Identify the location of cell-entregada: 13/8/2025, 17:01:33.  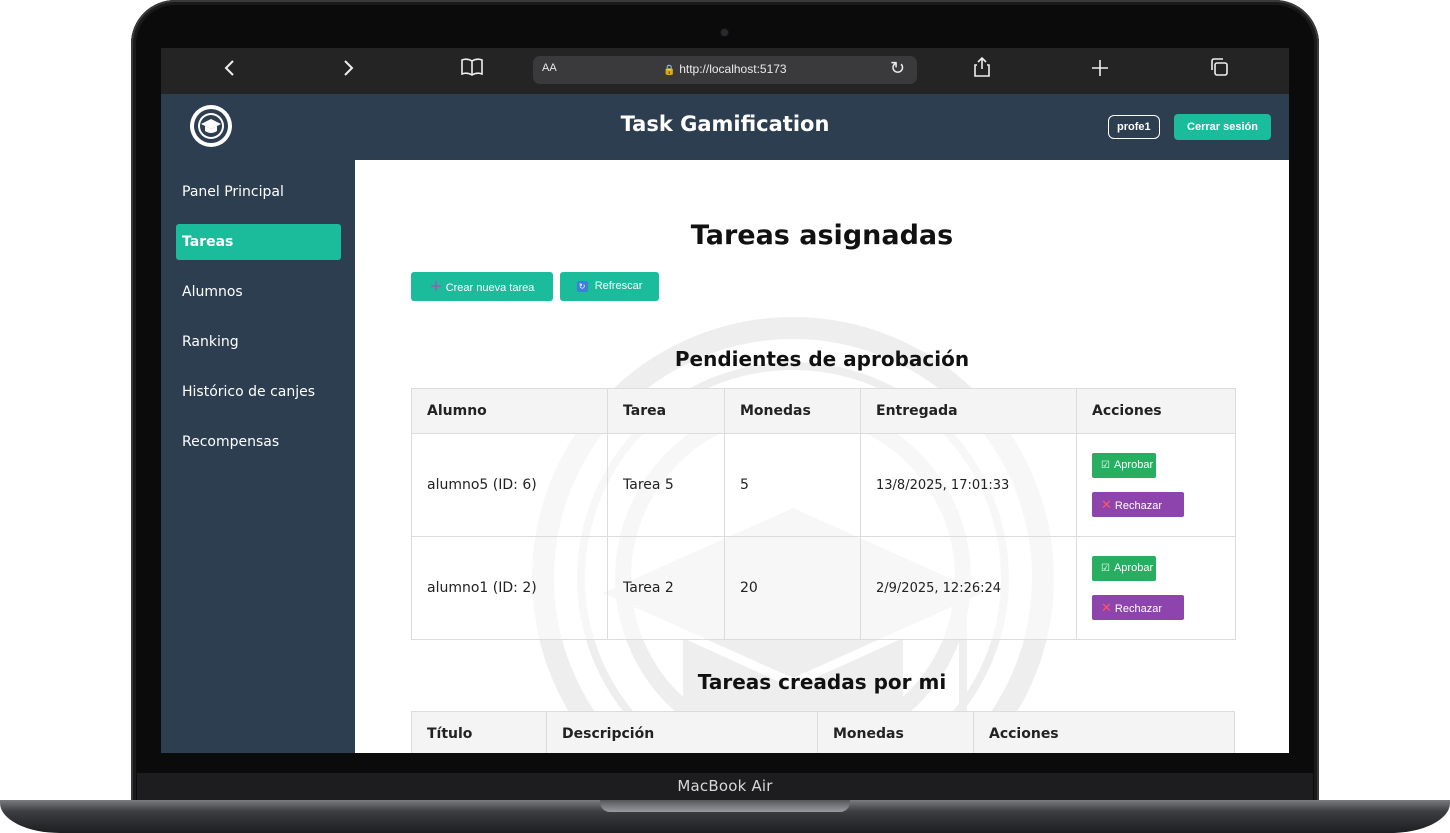
(968, 485).